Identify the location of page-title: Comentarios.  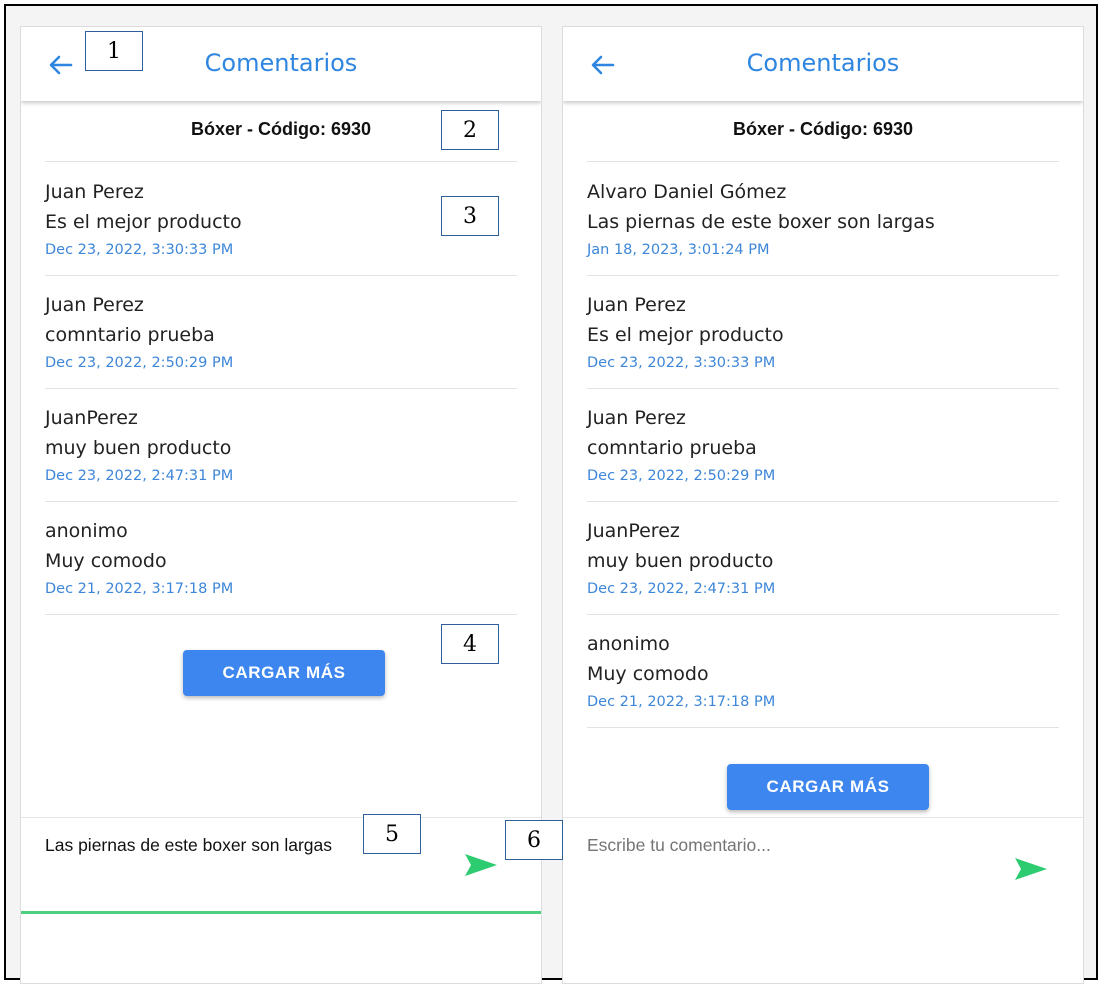
(823, 63).